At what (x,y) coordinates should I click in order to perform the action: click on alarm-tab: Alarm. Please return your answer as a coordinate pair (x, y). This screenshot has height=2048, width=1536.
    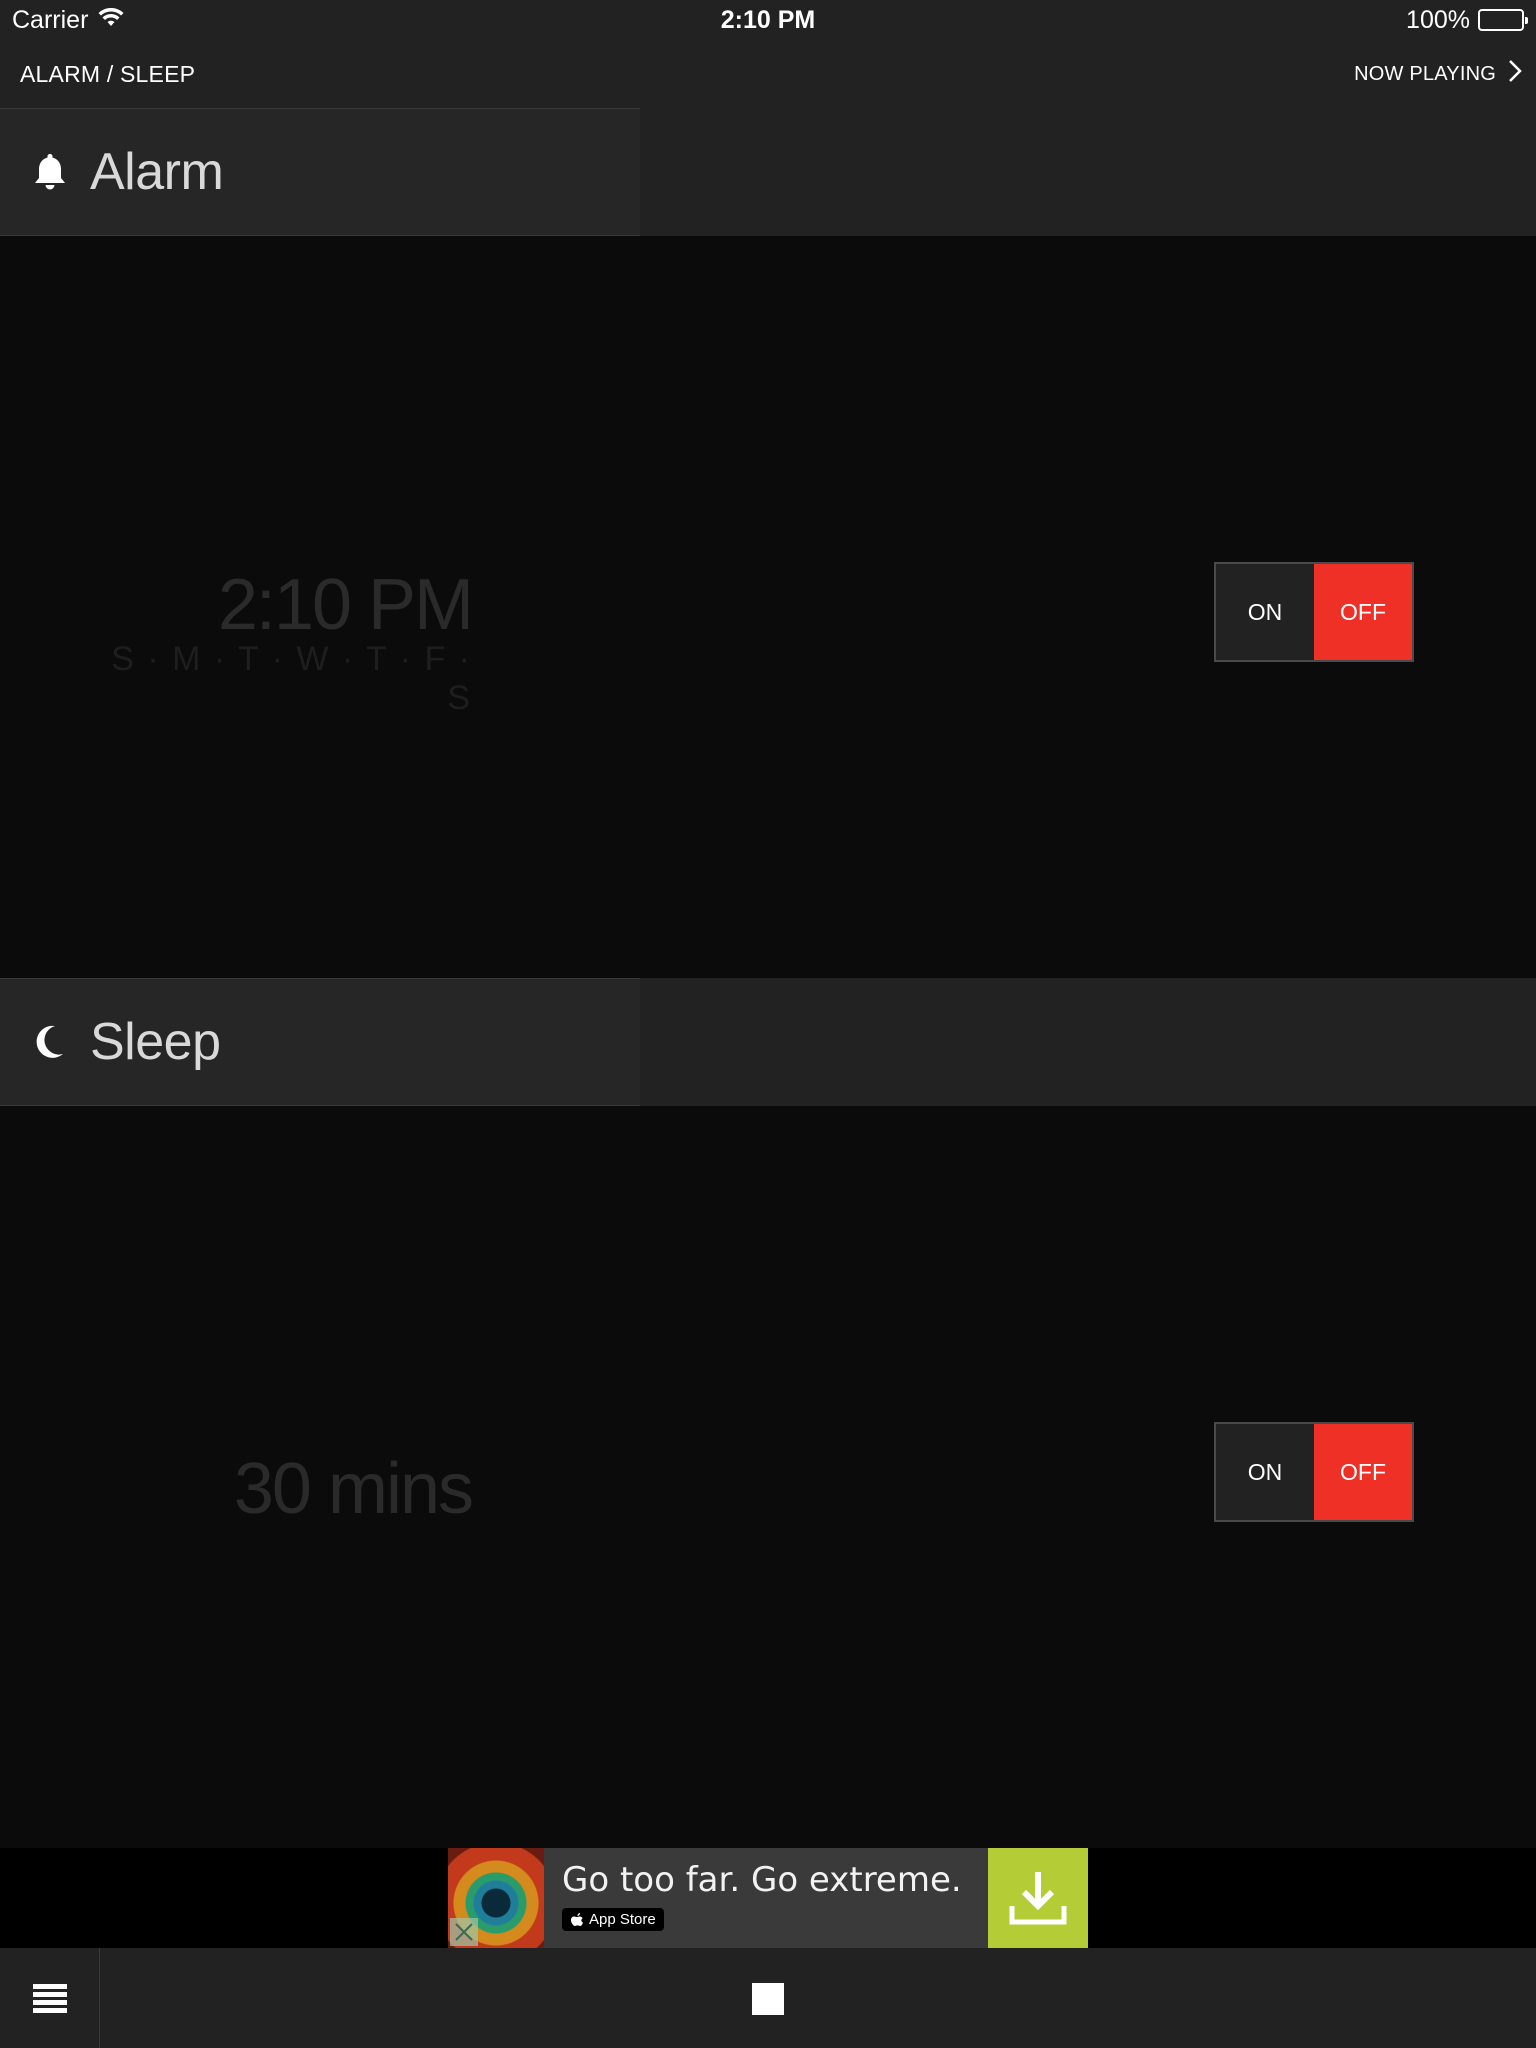
    Looking at the image, I should click on (320, 172).